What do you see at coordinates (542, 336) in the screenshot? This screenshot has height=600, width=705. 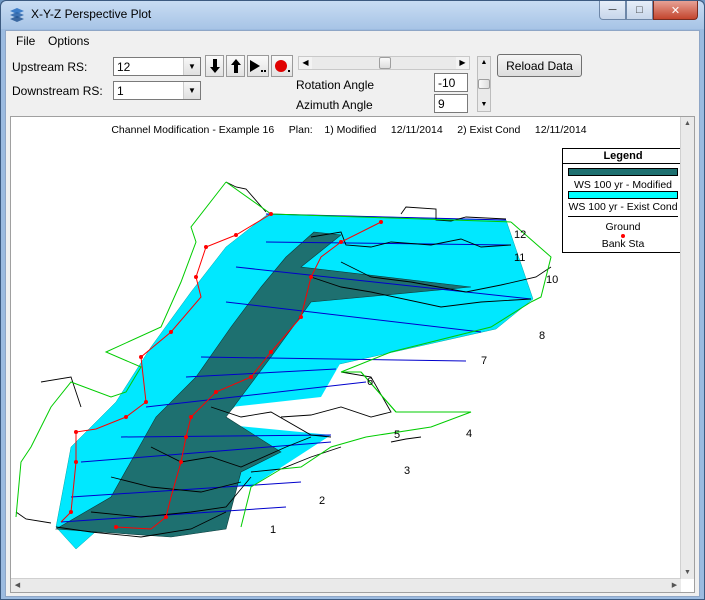 I see `river-station-label: 8` at bounding box center [542, 336].